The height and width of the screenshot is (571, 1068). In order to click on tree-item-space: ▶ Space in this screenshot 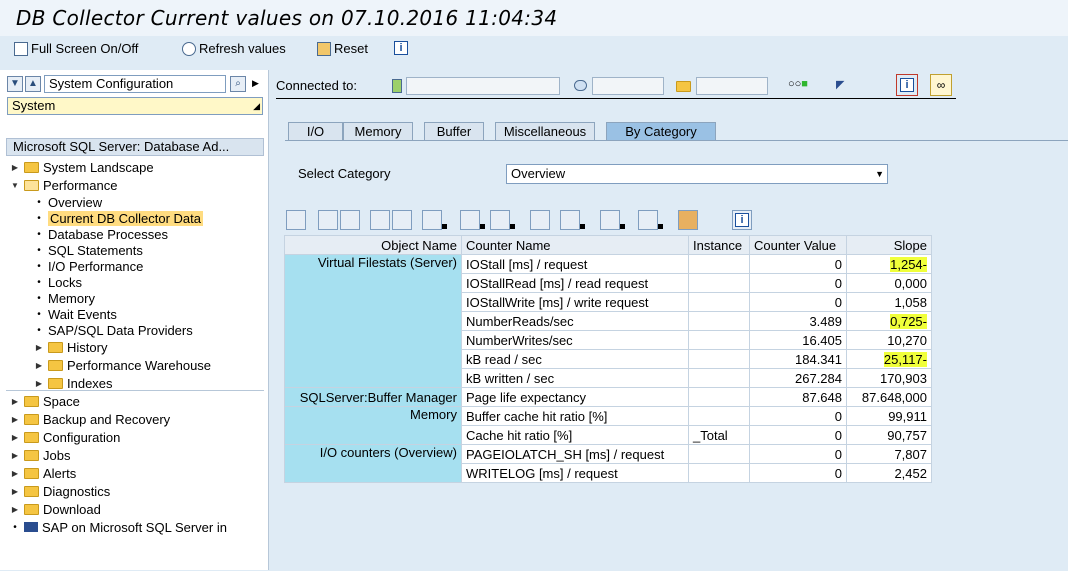, I will do `click(45, 401)`.